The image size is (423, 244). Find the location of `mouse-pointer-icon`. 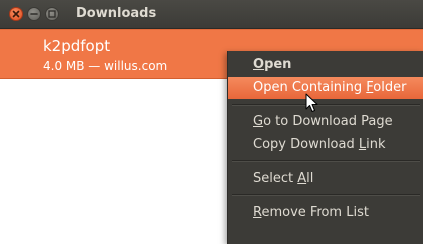

mouse-pointer-icon is located at coordinates (311, 102).